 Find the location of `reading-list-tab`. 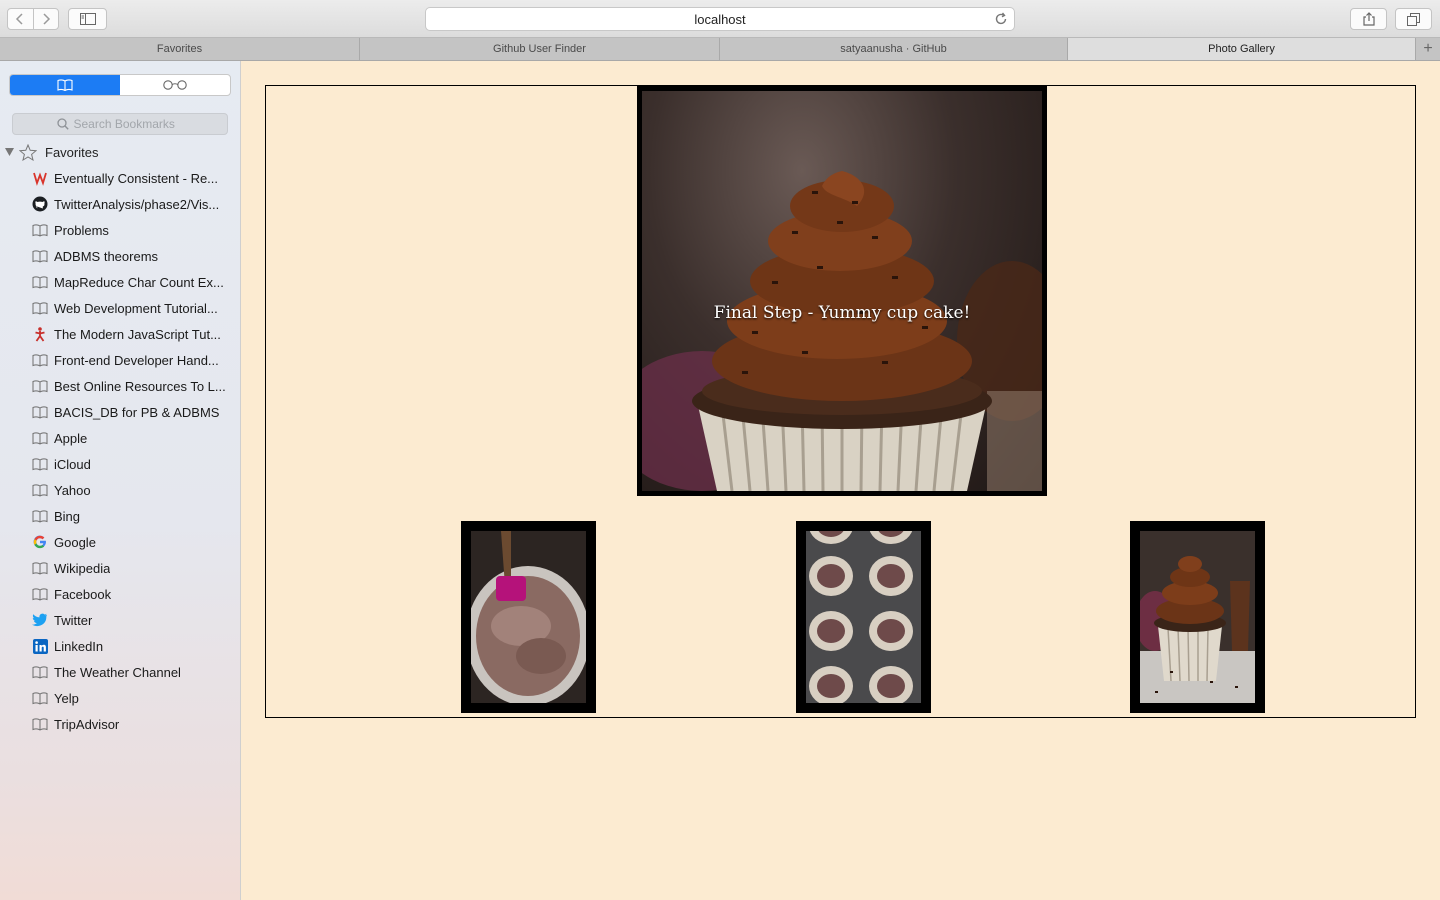

reading-list-tab is located at coordinates (175, 85).